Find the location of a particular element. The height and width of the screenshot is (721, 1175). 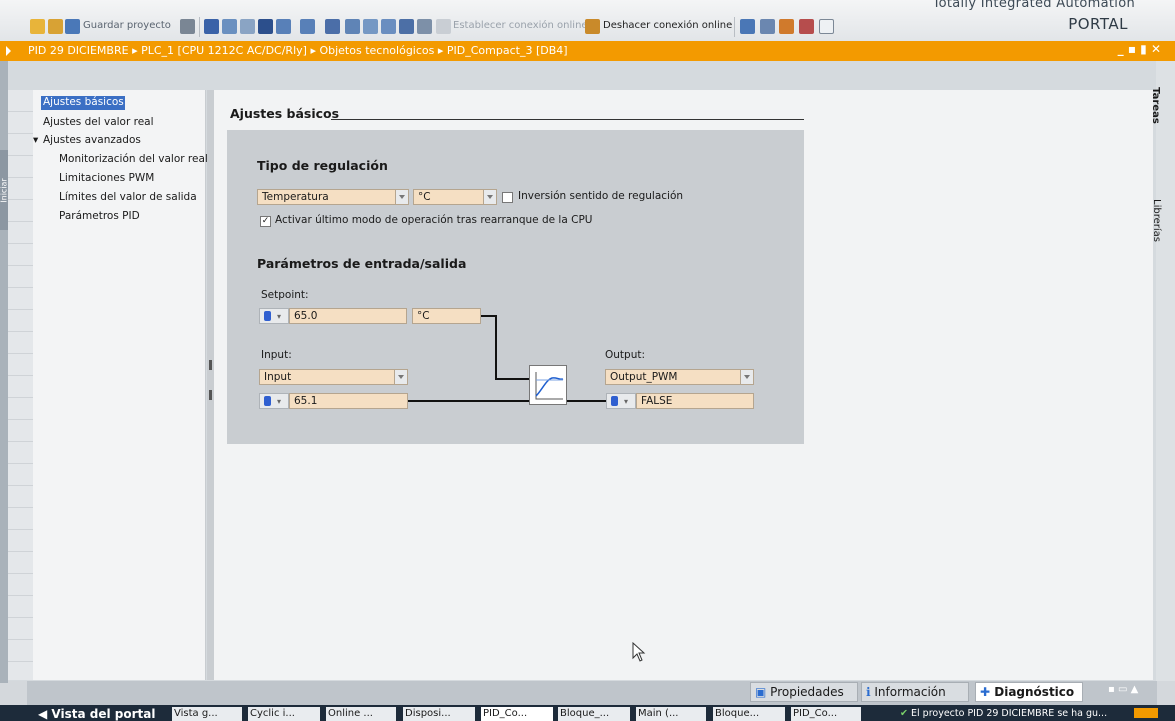

breadcrumb-item: PLC_1 [CPU 1212C AC/DC/Rly] is located at coordinates (224, 50).